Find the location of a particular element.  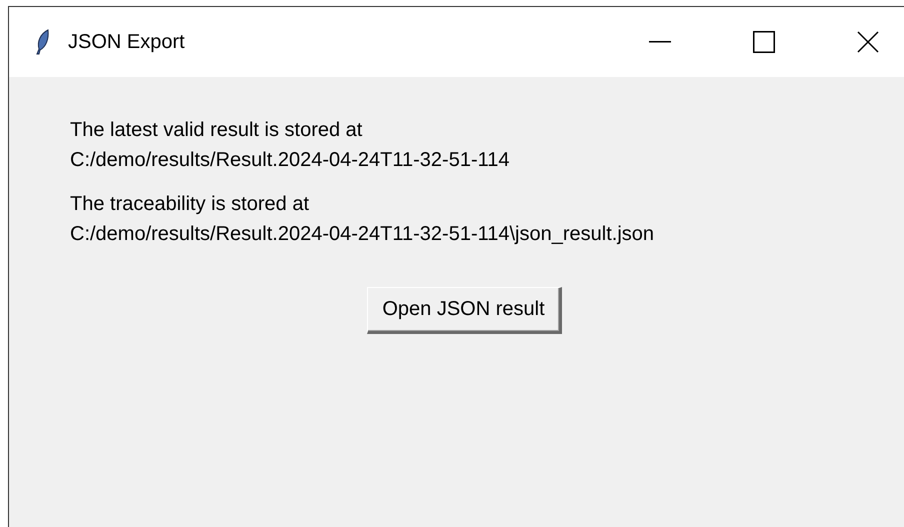

window-title: JSON Export is located at coordinates (126, 42).